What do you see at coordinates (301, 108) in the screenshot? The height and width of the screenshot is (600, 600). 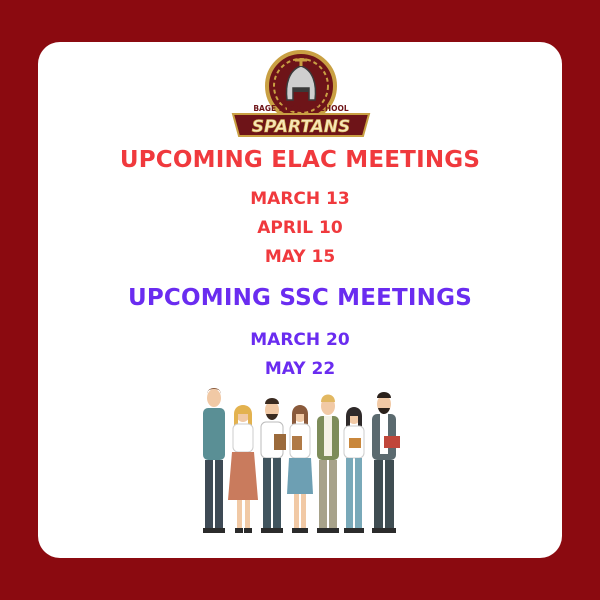 I see `logo-school-name: BAGE MIDDLE SCHOOL` at bounding box center [301, 108].